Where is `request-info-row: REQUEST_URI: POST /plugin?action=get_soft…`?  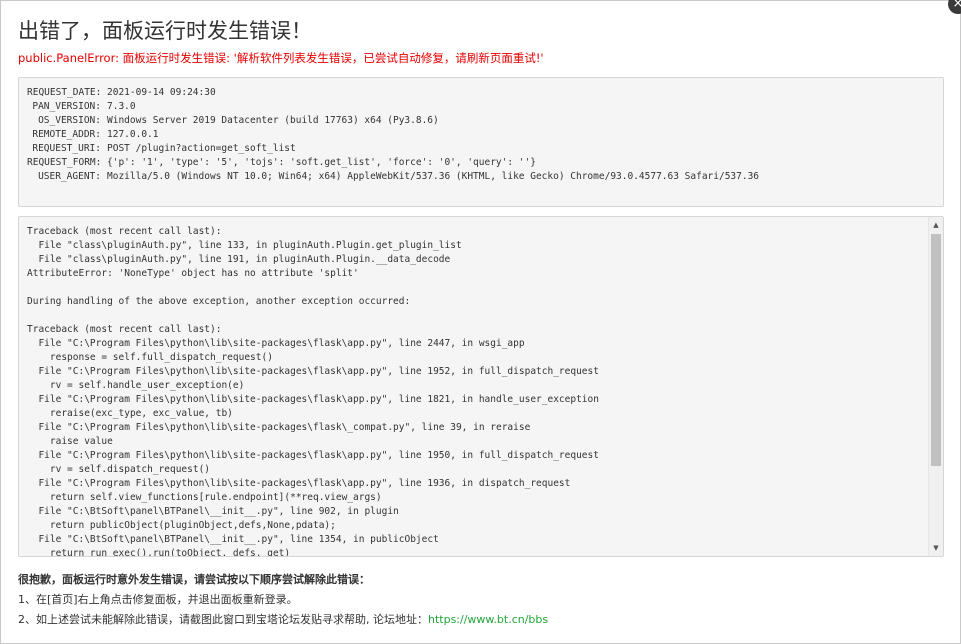 request-info-row: REQUEST_URI: POST /plugin?action=get_soft… is located at coordinates (481, 149).